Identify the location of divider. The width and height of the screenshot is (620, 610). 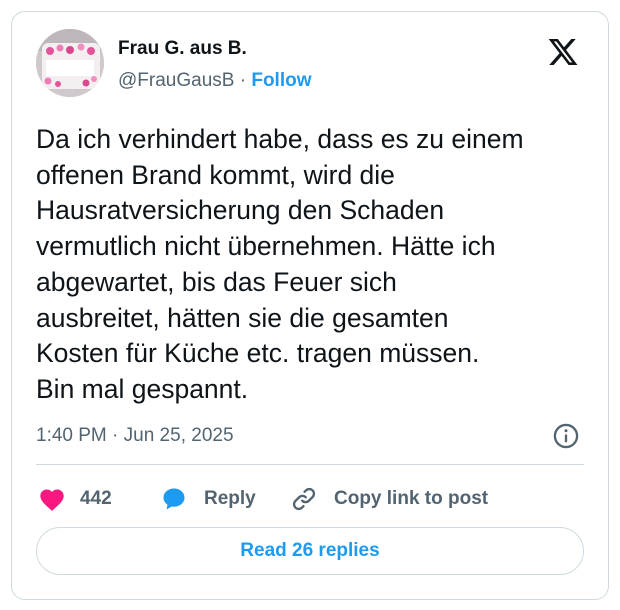
(310, 464).